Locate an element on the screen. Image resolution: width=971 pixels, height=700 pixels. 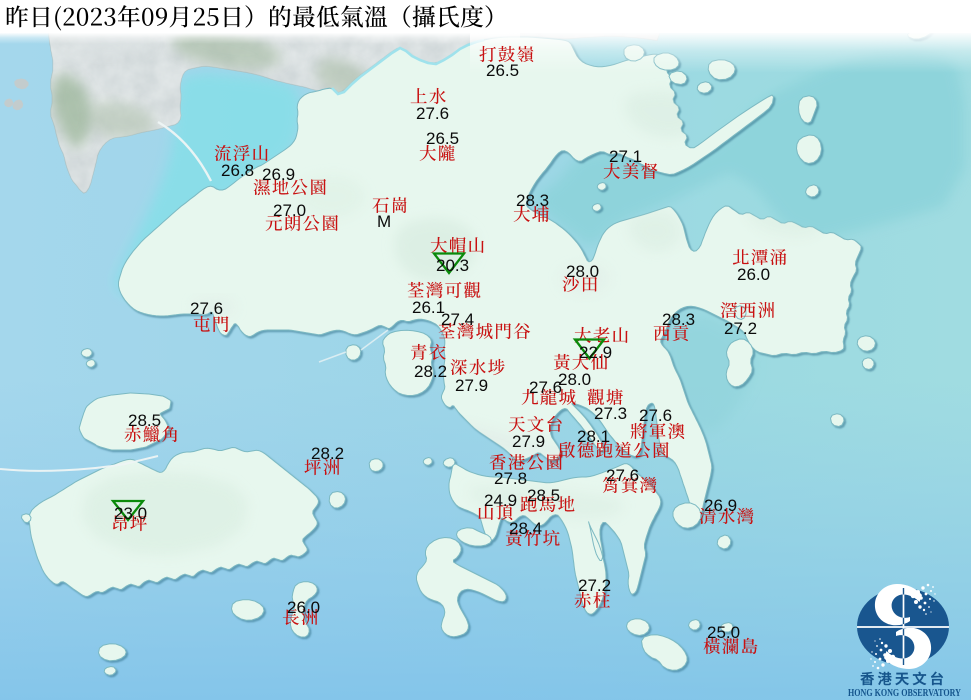
svg-text: HONG KONG OBSERVATORY is located at coordinates (904, 693).